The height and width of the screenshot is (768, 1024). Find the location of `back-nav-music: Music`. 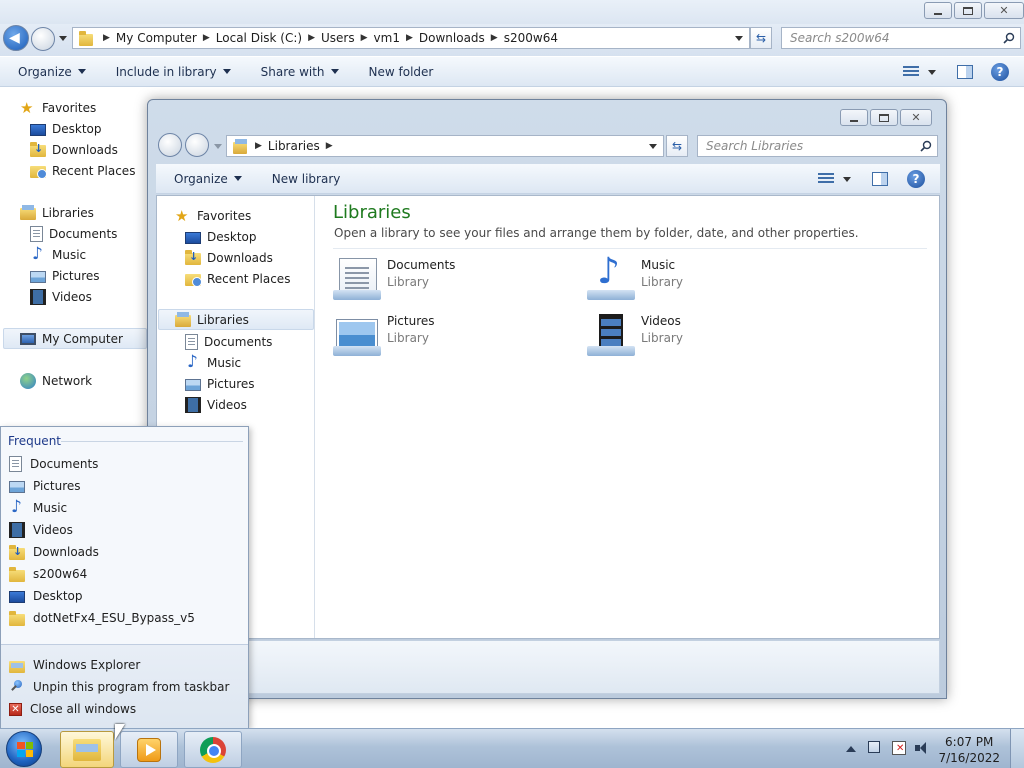

back-nav-music: Music is located at coordinates (58, 254).